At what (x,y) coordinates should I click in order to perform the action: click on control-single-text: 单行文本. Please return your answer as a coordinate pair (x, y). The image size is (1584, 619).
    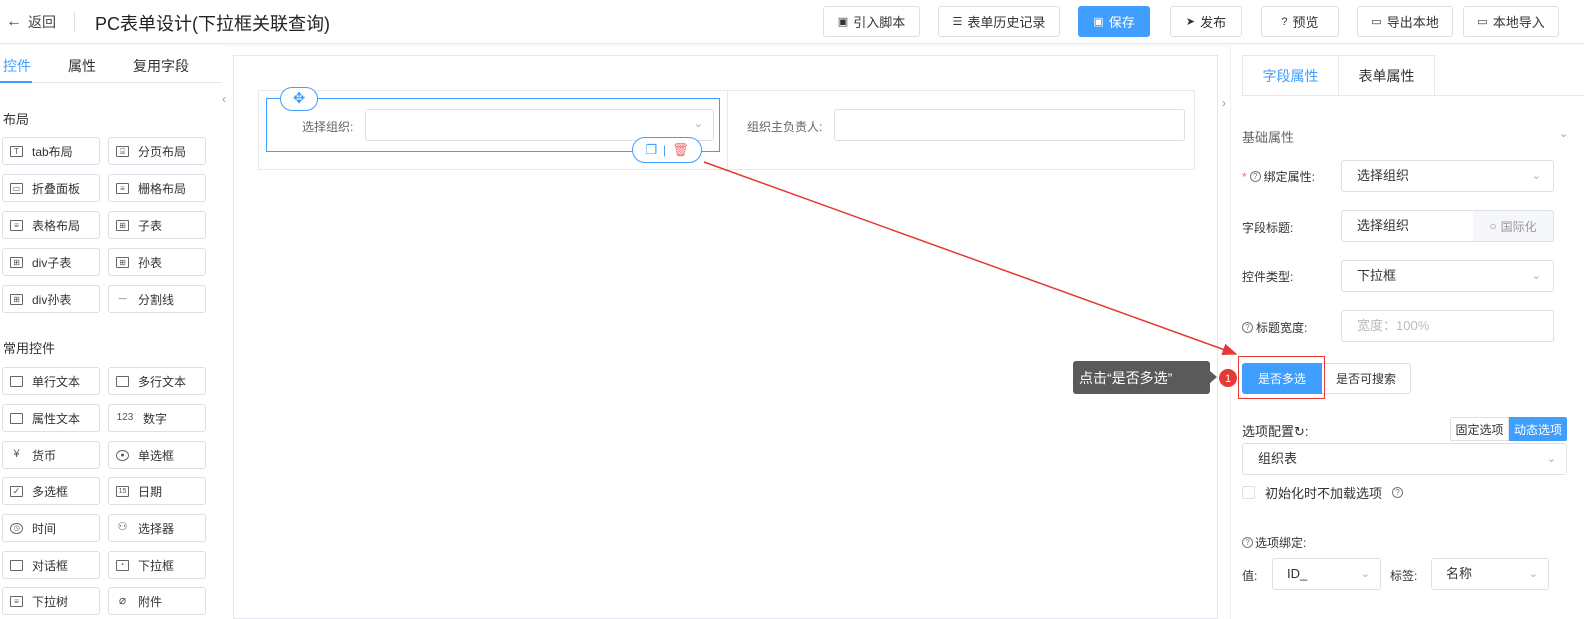
    Looking at the image, I should click on (51, 381).